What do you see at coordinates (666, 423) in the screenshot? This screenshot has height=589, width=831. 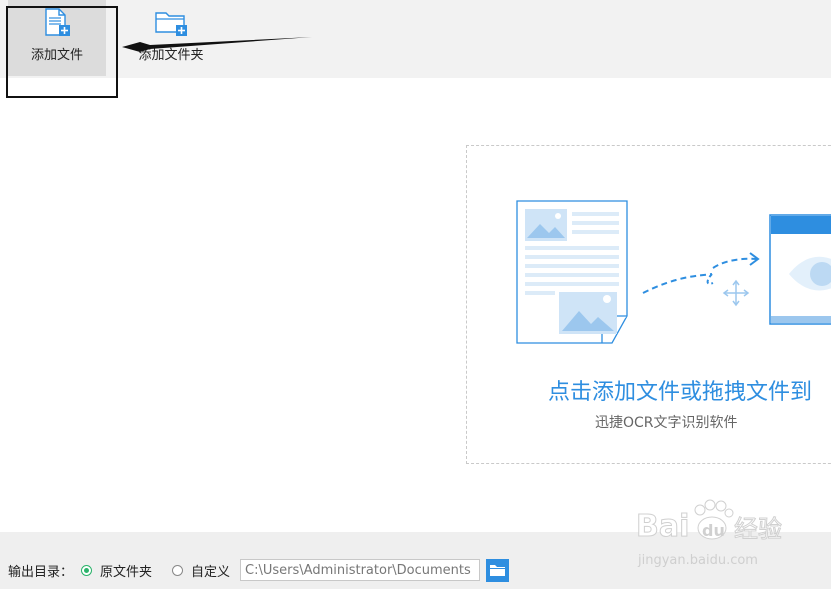 I see `drop-zone-subtitle: 迅捷OCR文字识别软件` at bounding box center [666, 423].